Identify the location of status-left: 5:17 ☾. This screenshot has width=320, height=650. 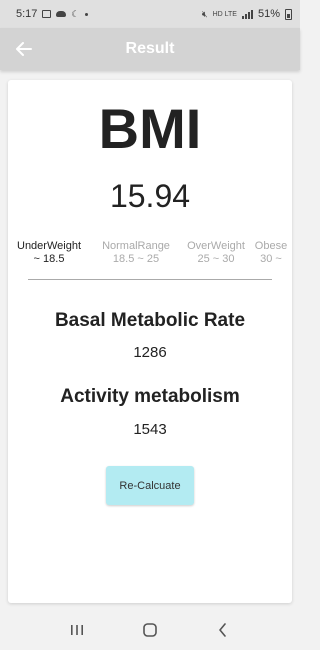
(52, 14).